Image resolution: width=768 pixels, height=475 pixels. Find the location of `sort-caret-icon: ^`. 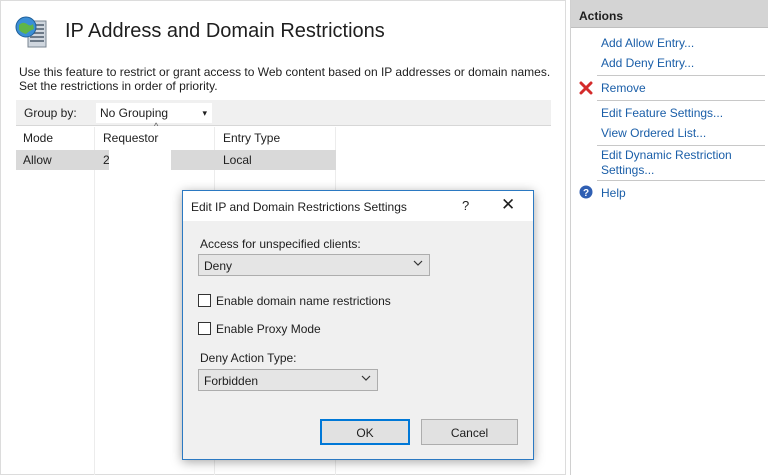

sort-caret-icon: ^ is located at coordinates (156, 126).